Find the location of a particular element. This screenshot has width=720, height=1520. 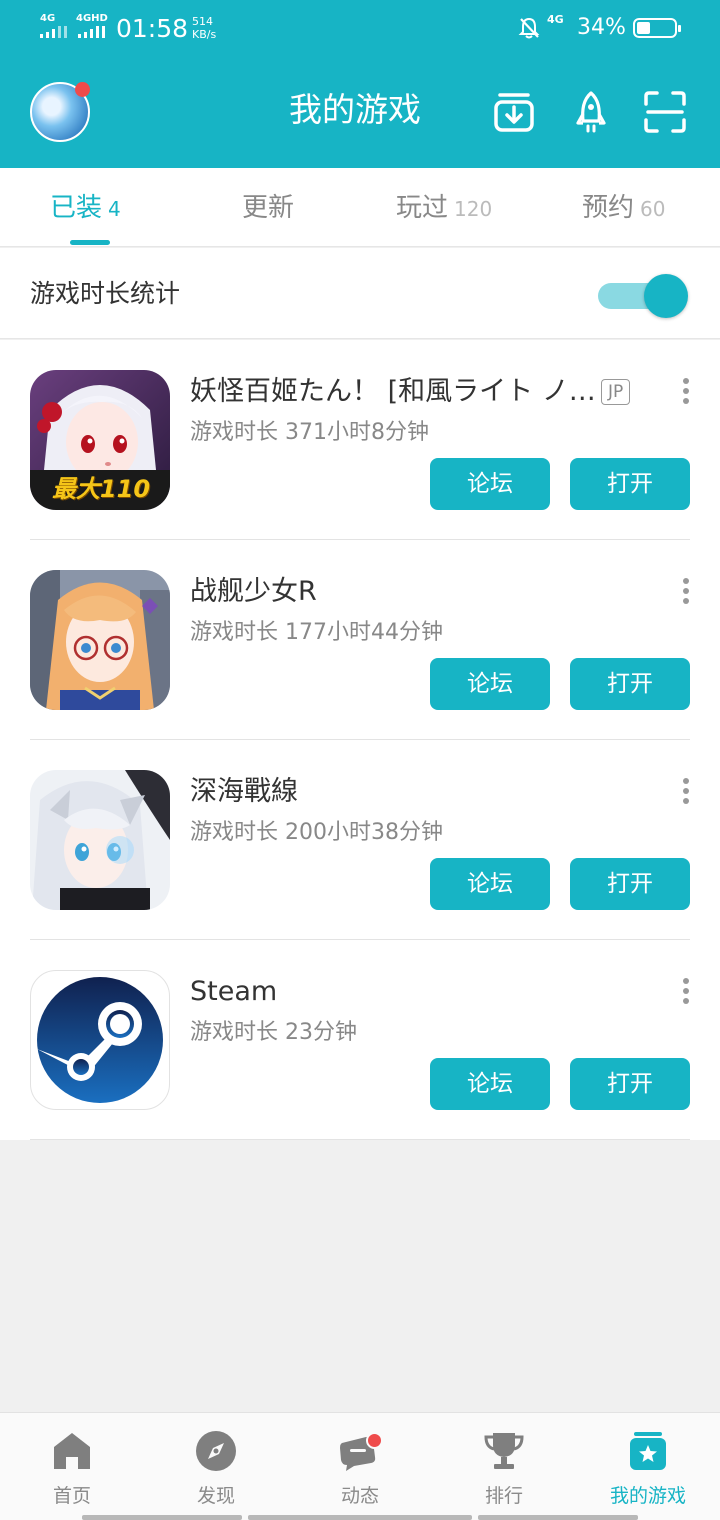

nav-home: 首页 is located at coordinates (72, 1466).